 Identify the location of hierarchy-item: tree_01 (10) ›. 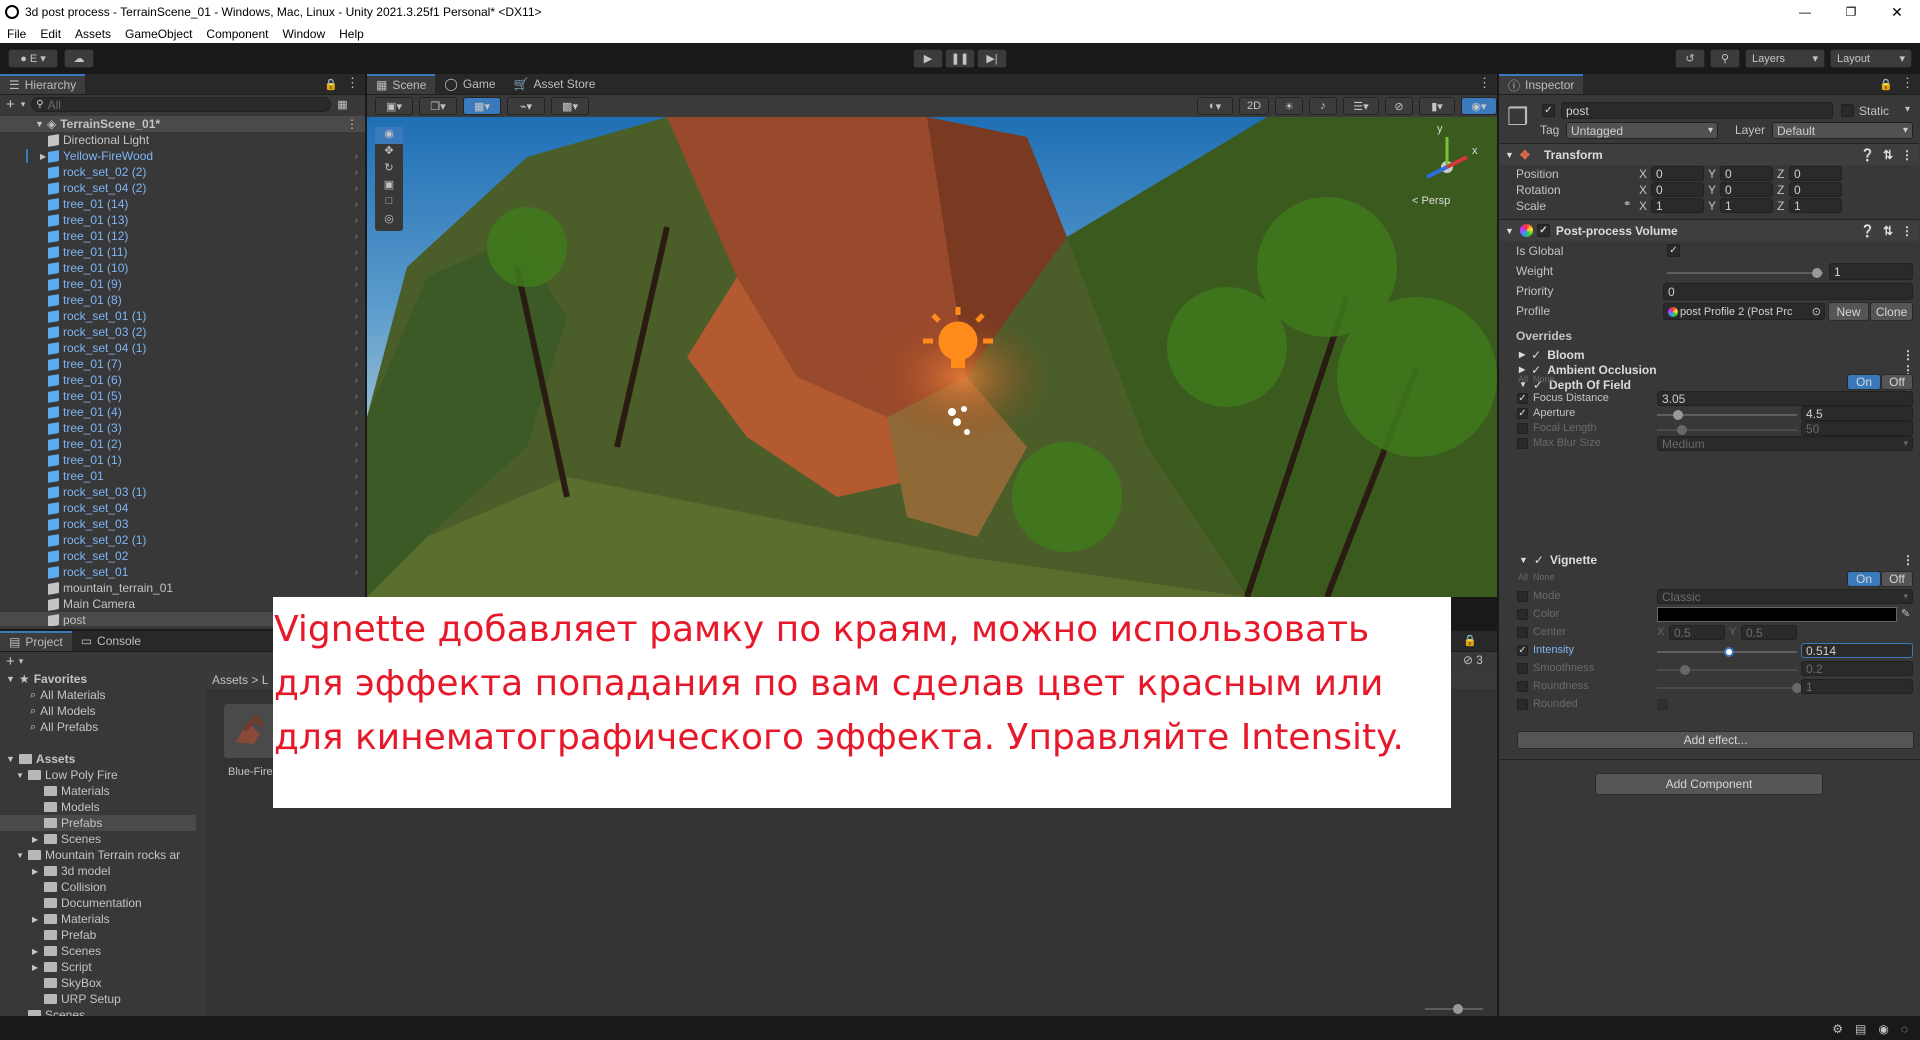
(182, 268).